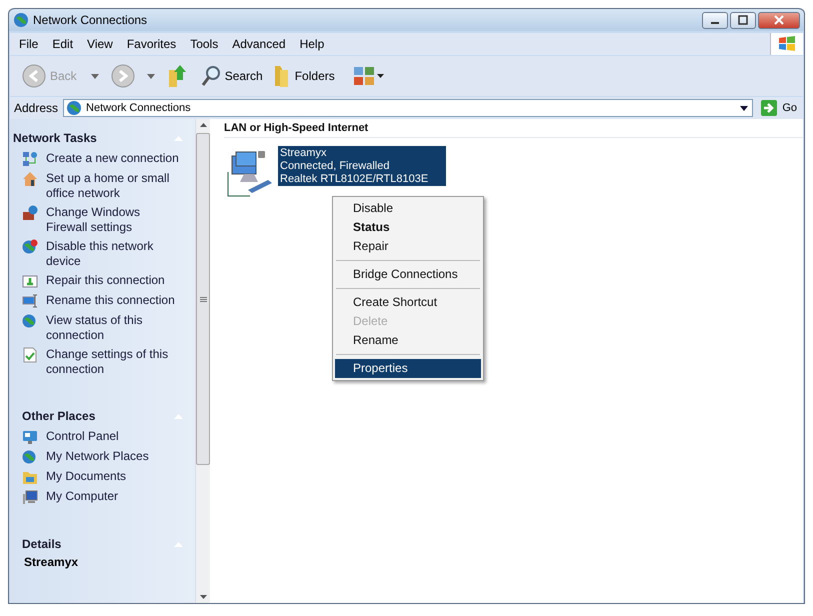 Image resolution: width=813 pixels, height=616 pixels. What do you see at coordinates (113, 254) in the screenshot?
I see `task-link: Disable this network device` at bounding box center [113, 254].